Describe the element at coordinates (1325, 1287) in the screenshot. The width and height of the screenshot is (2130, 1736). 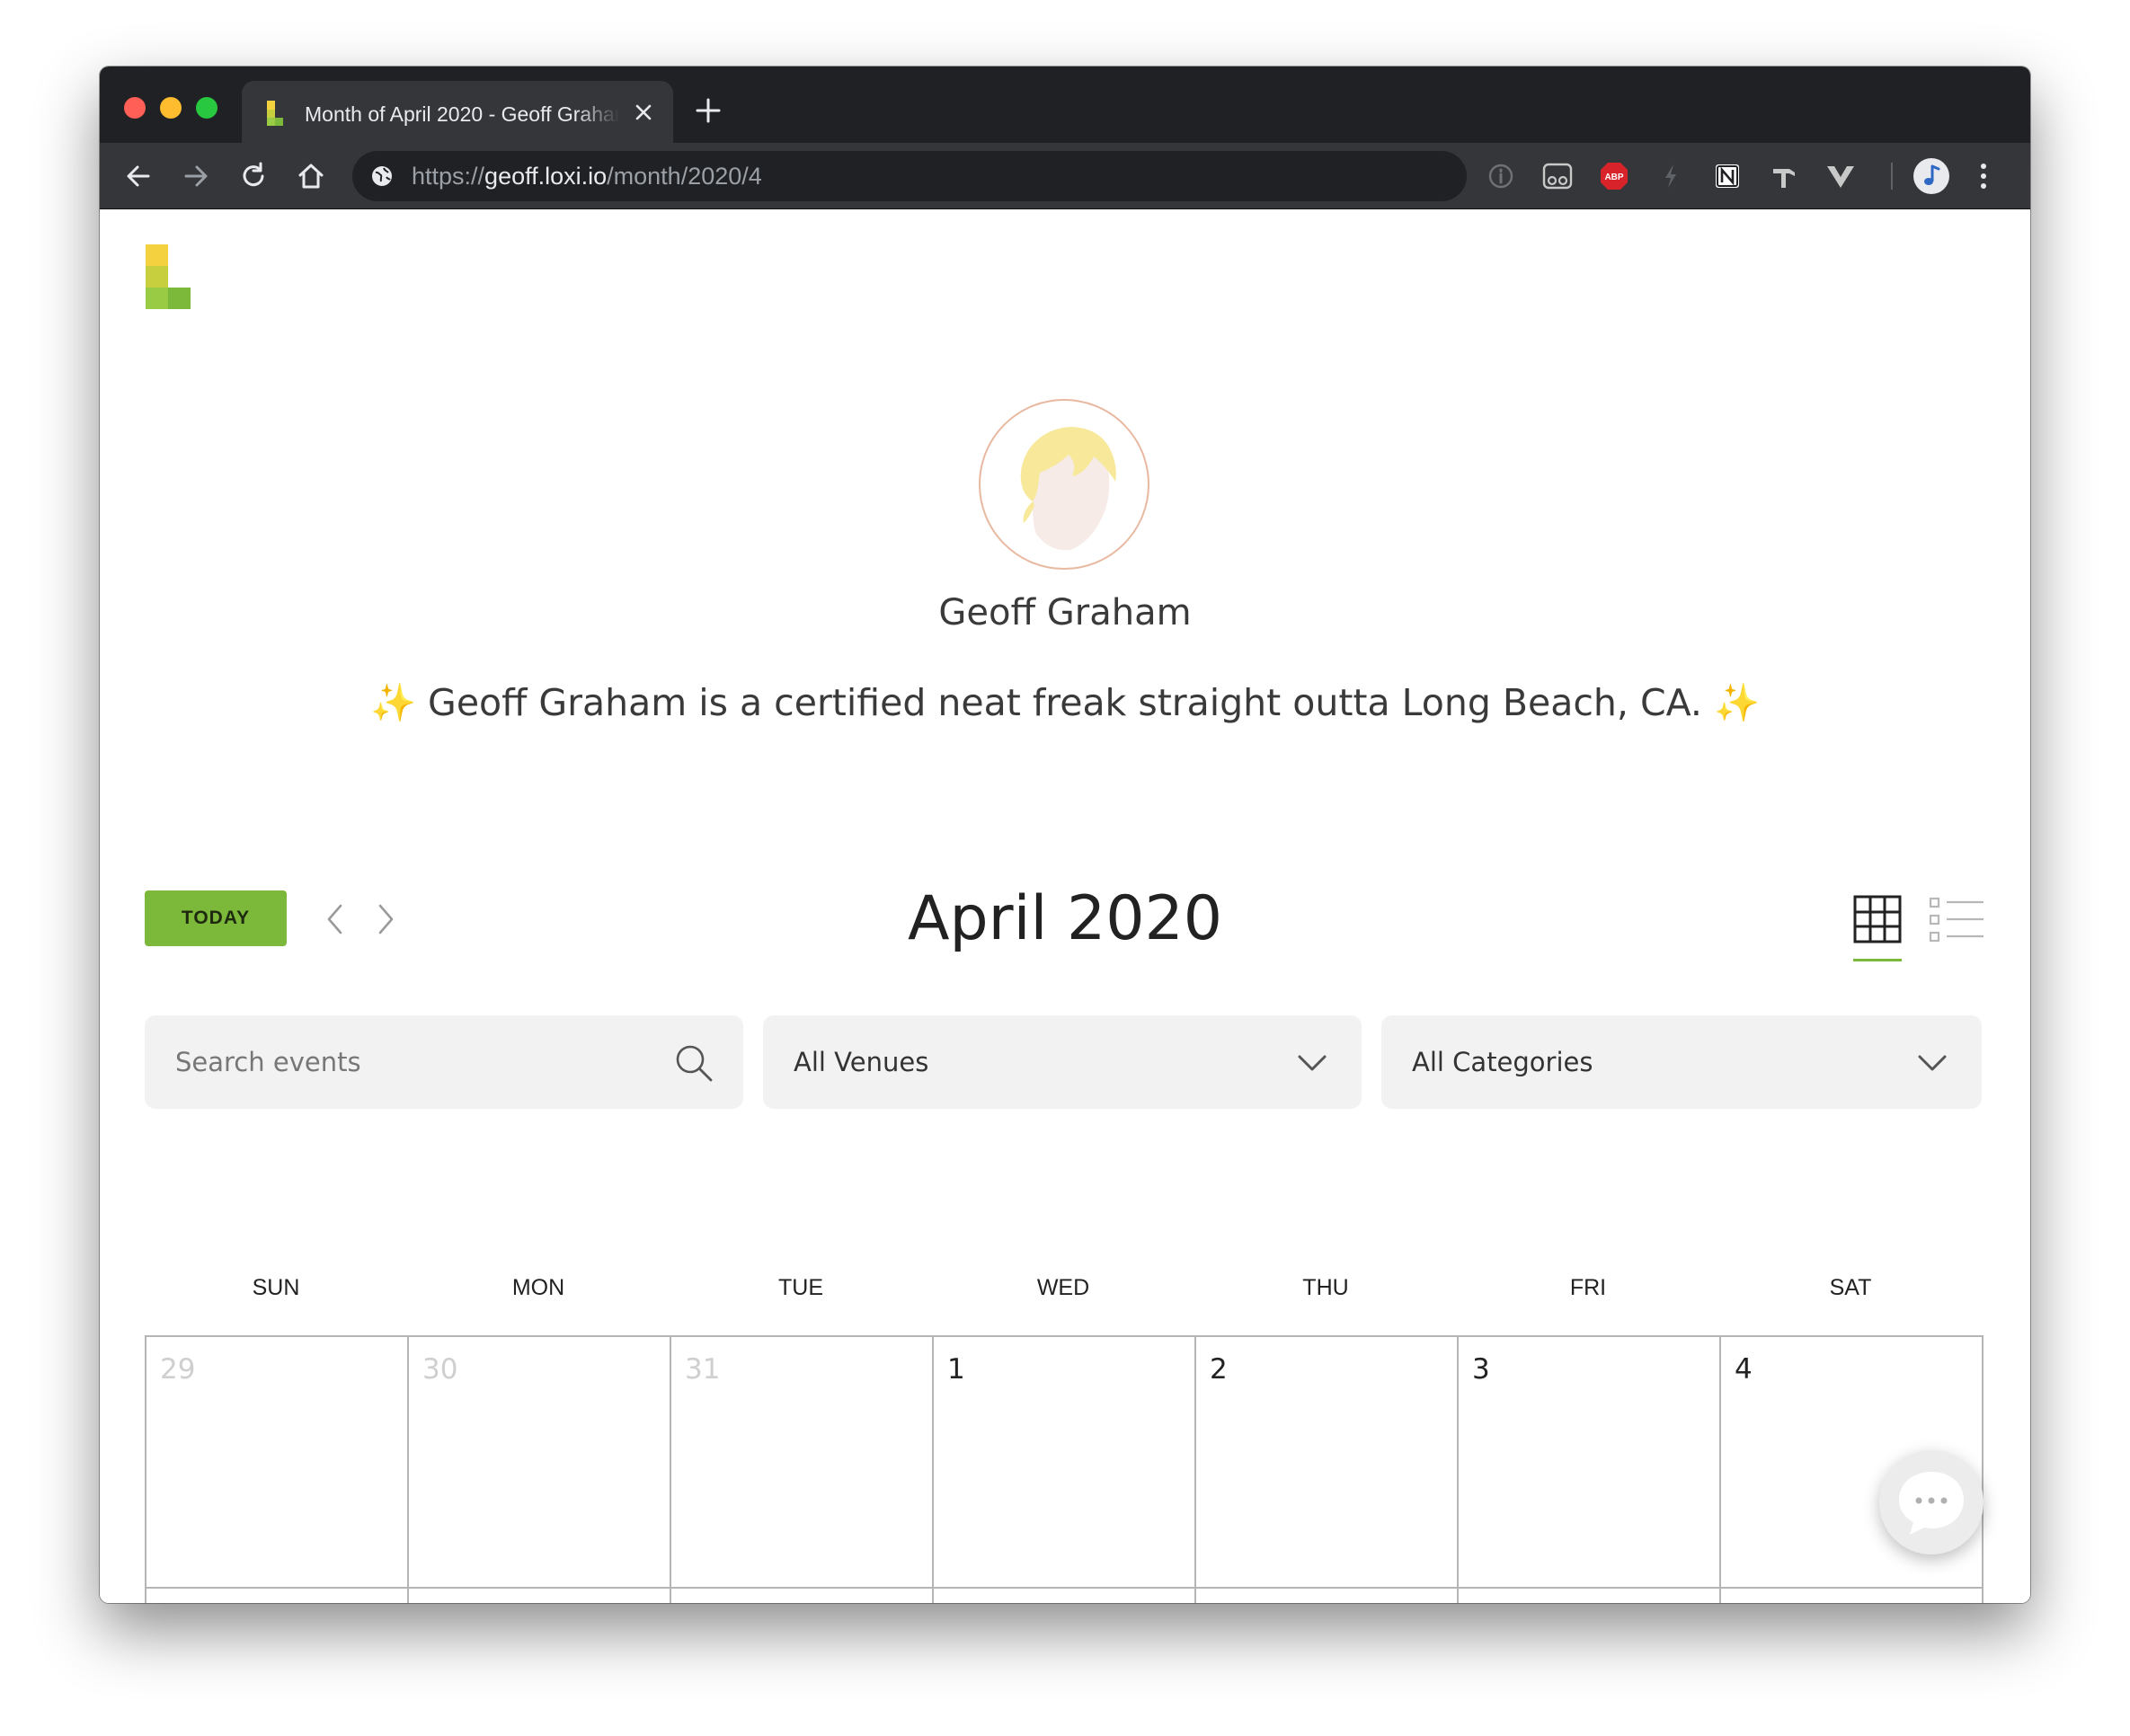
I see `weekday-header-thu: THU` at that location.